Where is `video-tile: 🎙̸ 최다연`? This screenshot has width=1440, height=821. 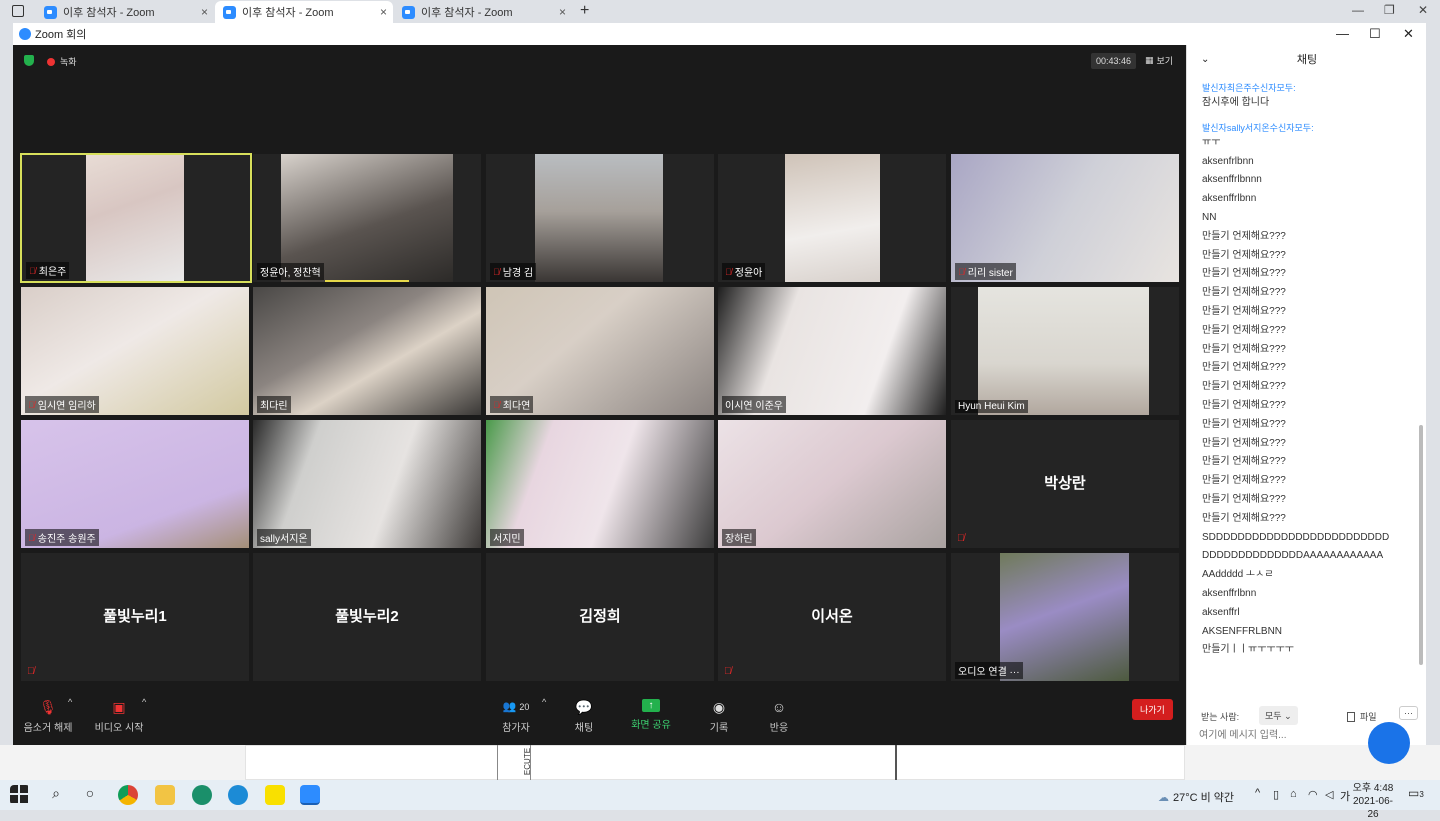
video-tile: 🎙̸ 최다연 is located at coordinates (600, 351).